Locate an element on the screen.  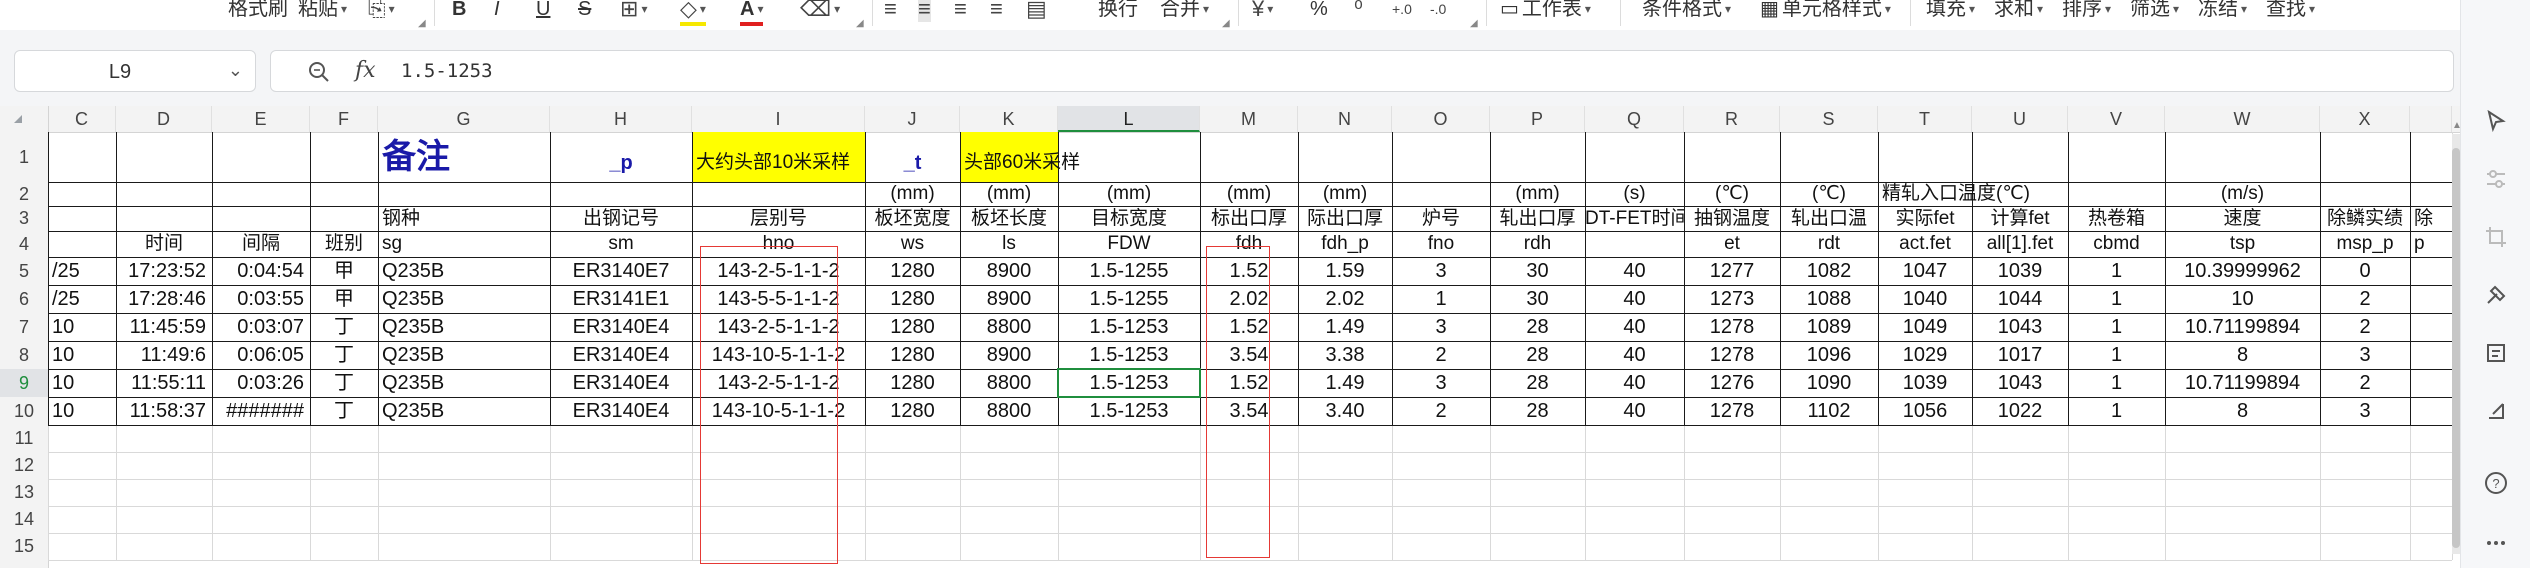
font-color-button: A ▾ is located at coordinates (752, 13).